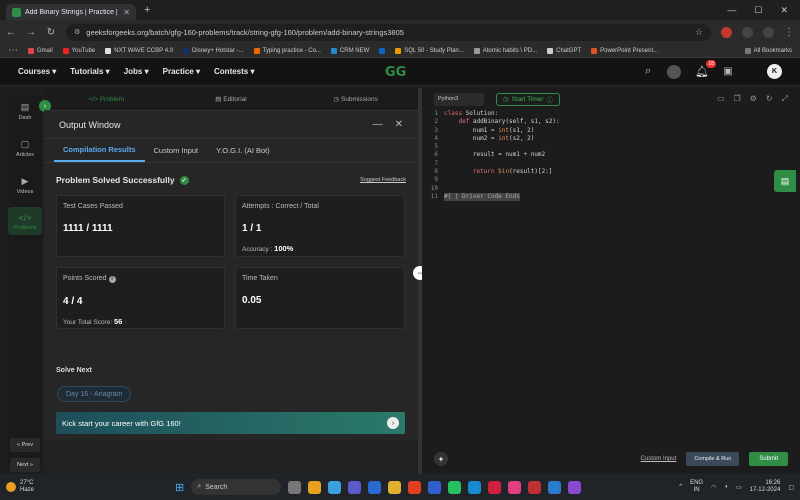 The image size is (800, 500). Describe the element at coordinates (230, 423) in the screenshot. I see `gfg160-banner: Kick start your career with GfG 160! ›` at that location.